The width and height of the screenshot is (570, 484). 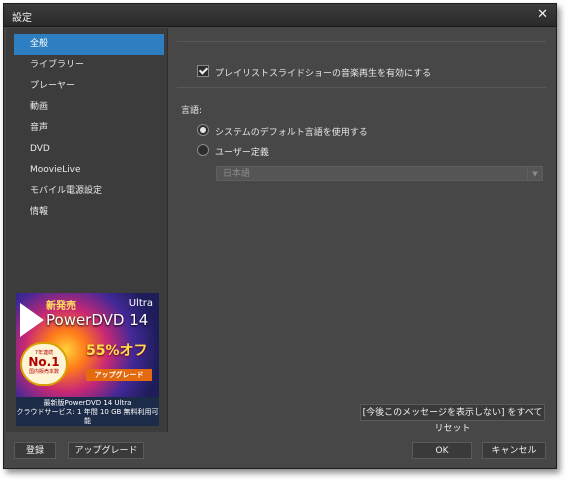 What do you see at coordinates (379, 173) in the screenshot?
I see `language-select: 日本語 ▼` at bounding box center [379, 173].